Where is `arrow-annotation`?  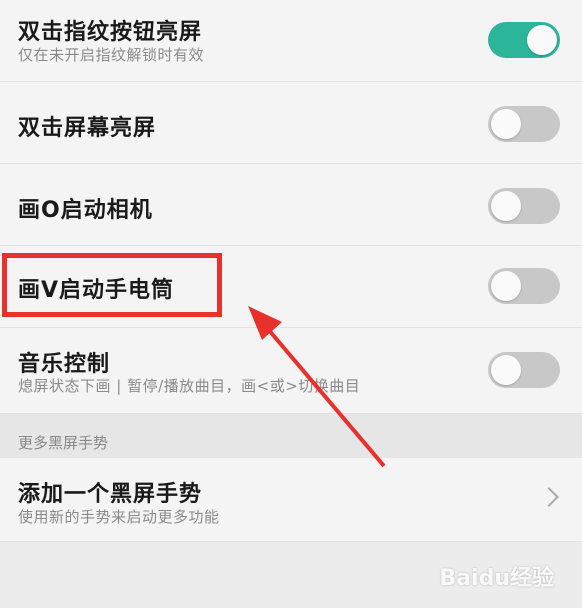
arrow-annotation is located at coordinates (317, 387).